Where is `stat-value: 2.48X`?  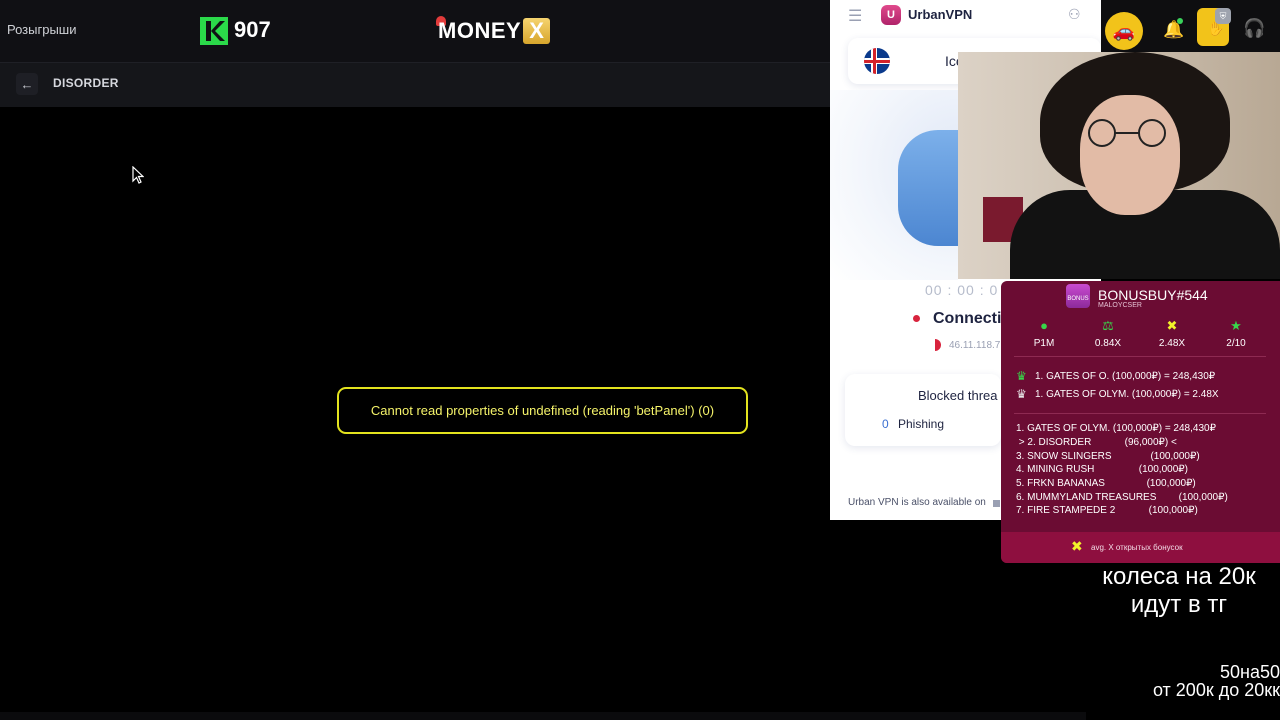
stat-value: 2.48X is located at coordinates (1172, 343).